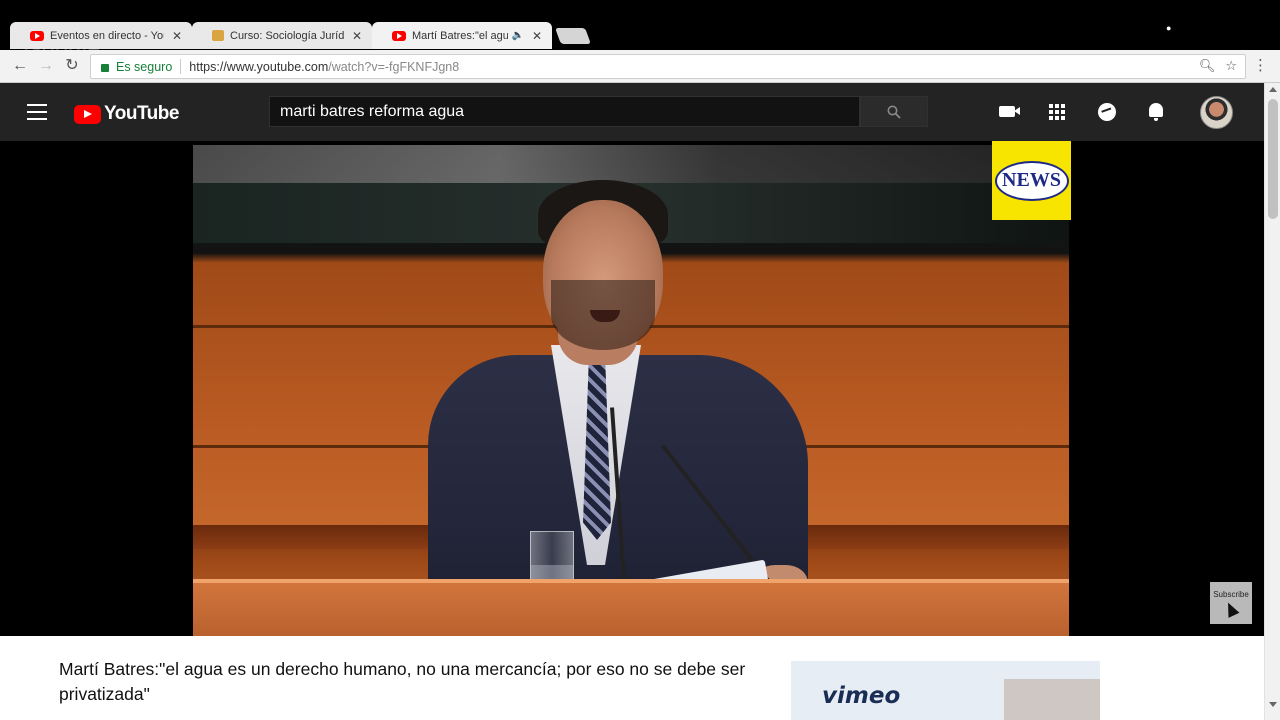 This screenshot has height=720, width=1280. What do you see at coordinates (259, 66) in the screenshot?
I see `url-host: https://www.youtube.com` at bounding box center [259, 66].